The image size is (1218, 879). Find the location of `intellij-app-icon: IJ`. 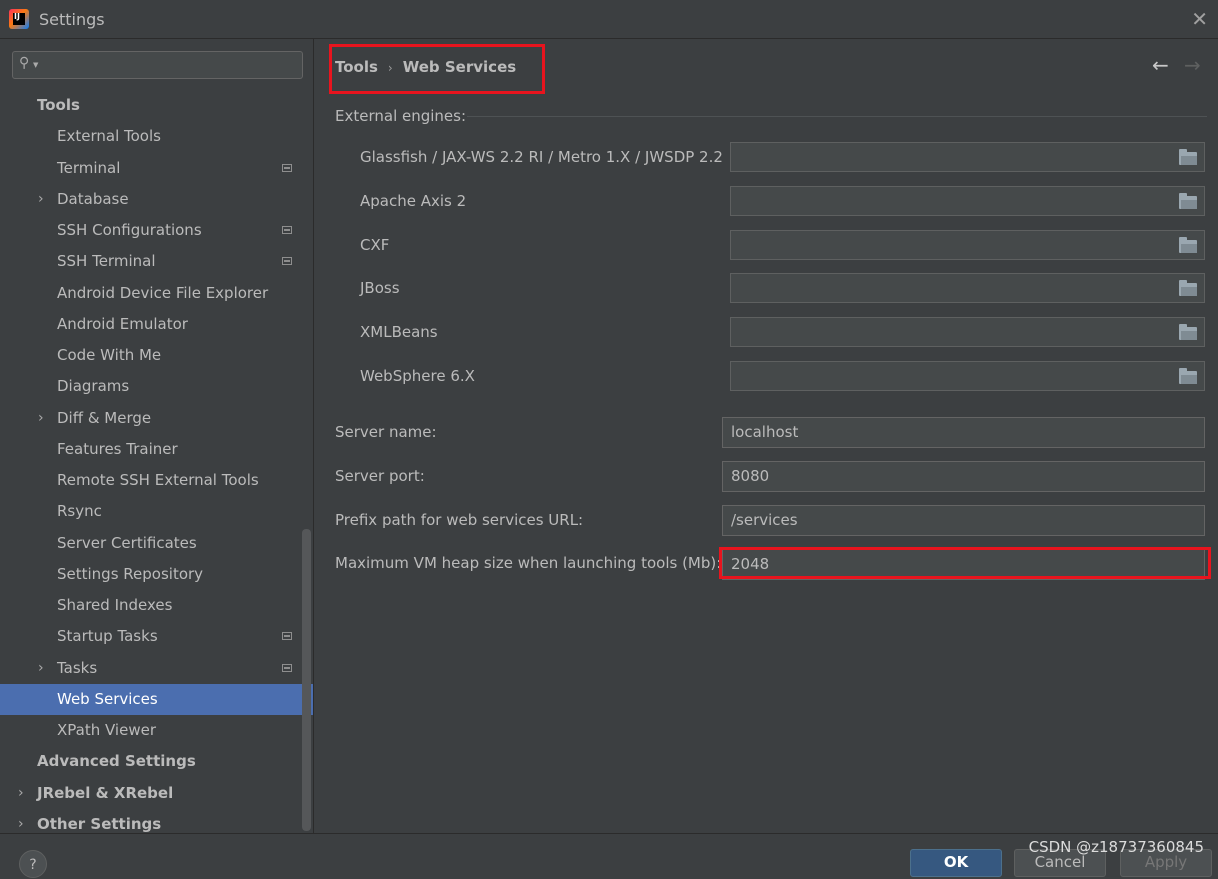

intellij-app-icon: IJ is located at coordinates (19, 19).